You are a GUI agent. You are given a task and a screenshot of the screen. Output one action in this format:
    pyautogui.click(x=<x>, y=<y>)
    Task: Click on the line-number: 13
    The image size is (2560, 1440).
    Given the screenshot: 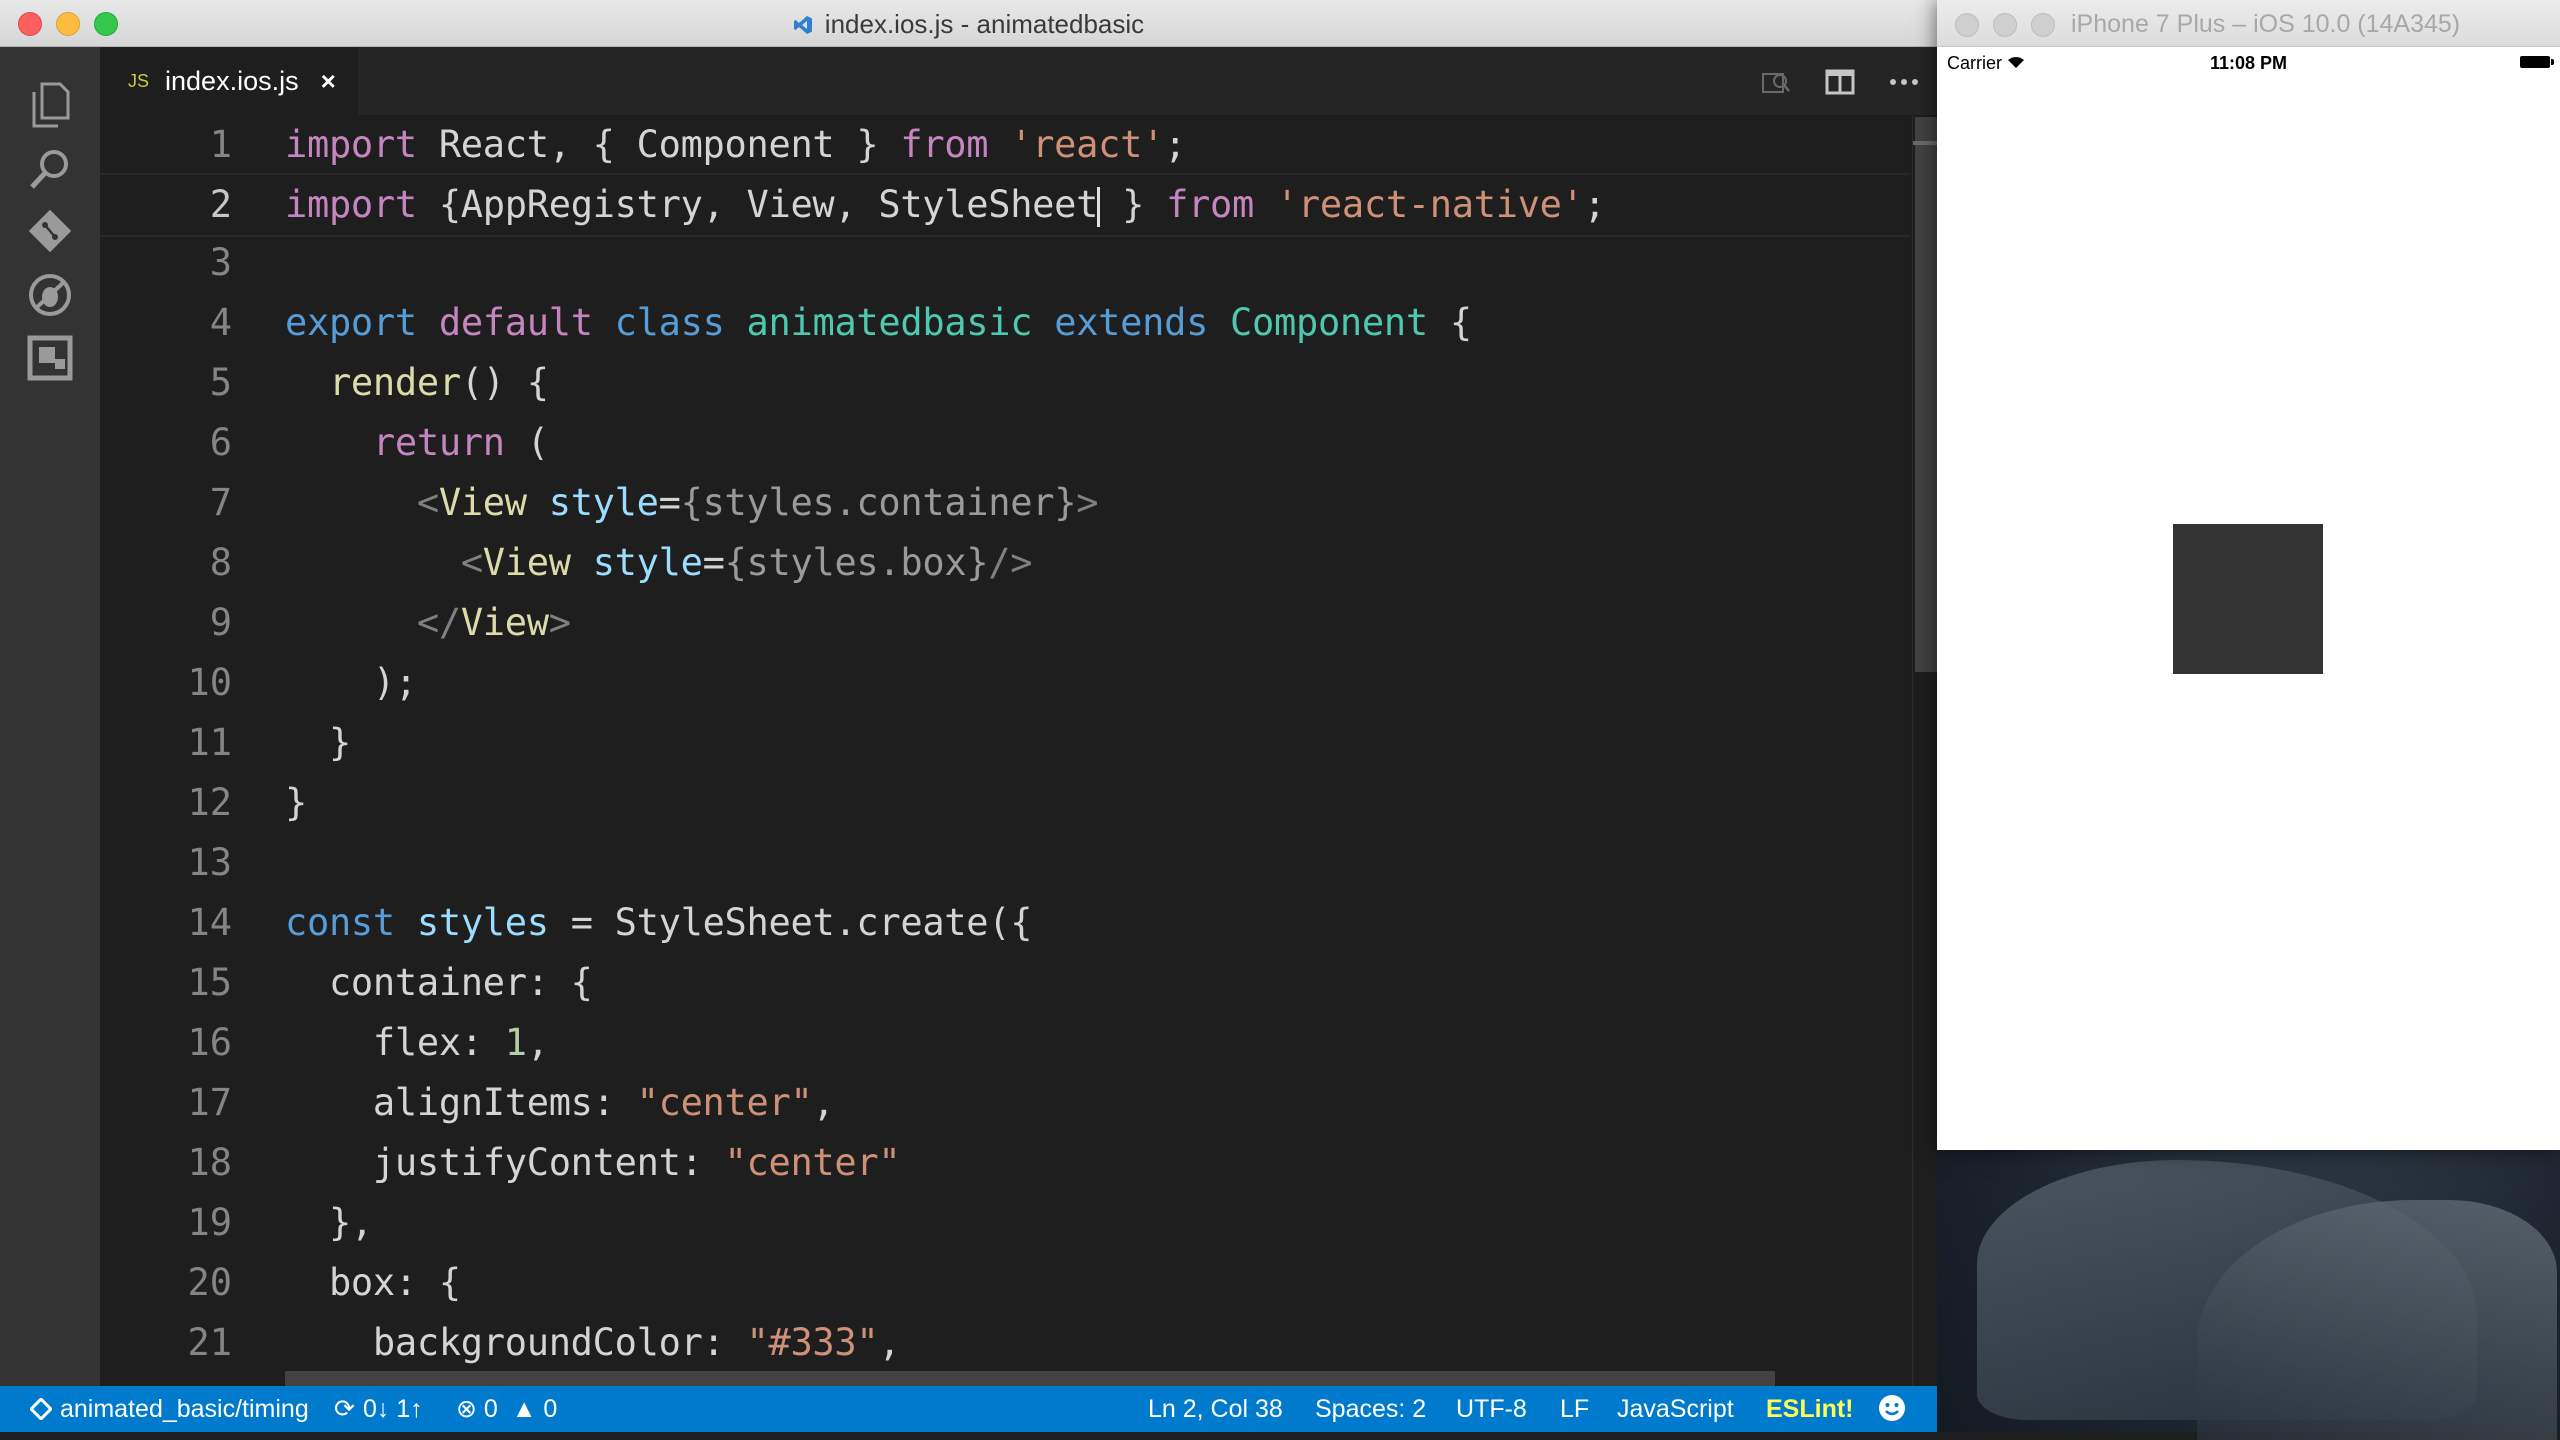 What is the action you would take?
    pyautogui.click(x=209, y=862)
    